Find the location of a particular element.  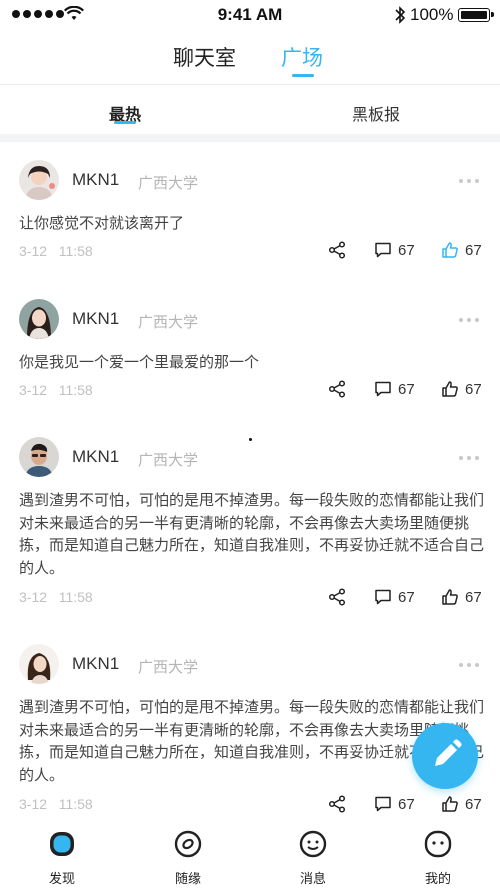

battery-icon is located at coordinates (476, 15).